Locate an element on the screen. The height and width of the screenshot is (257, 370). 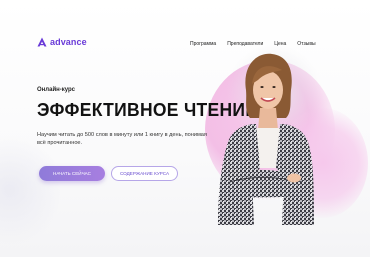
start-now-button: НАЧАТЬ СЕЙЧАС is located at coordinates (72, 173).